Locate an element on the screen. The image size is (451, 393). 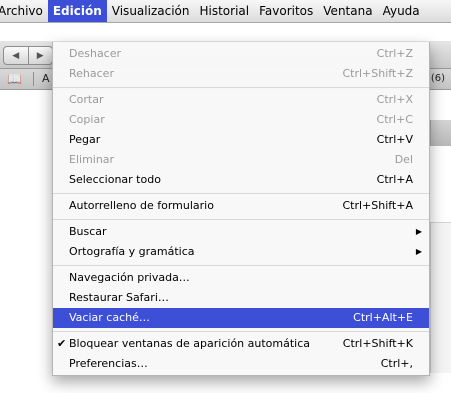
menu-item-label: Seleccionar todo is located at coordinates (115, 179).